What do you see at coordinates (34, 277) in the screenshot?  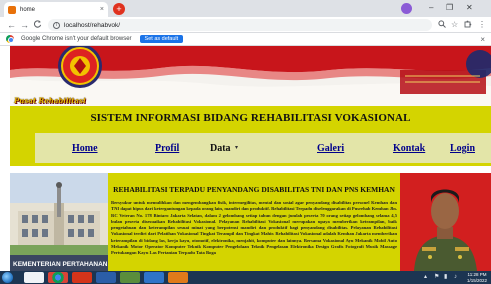 I see `explorer-taskbar-icon` at bounding box center [34, 277].